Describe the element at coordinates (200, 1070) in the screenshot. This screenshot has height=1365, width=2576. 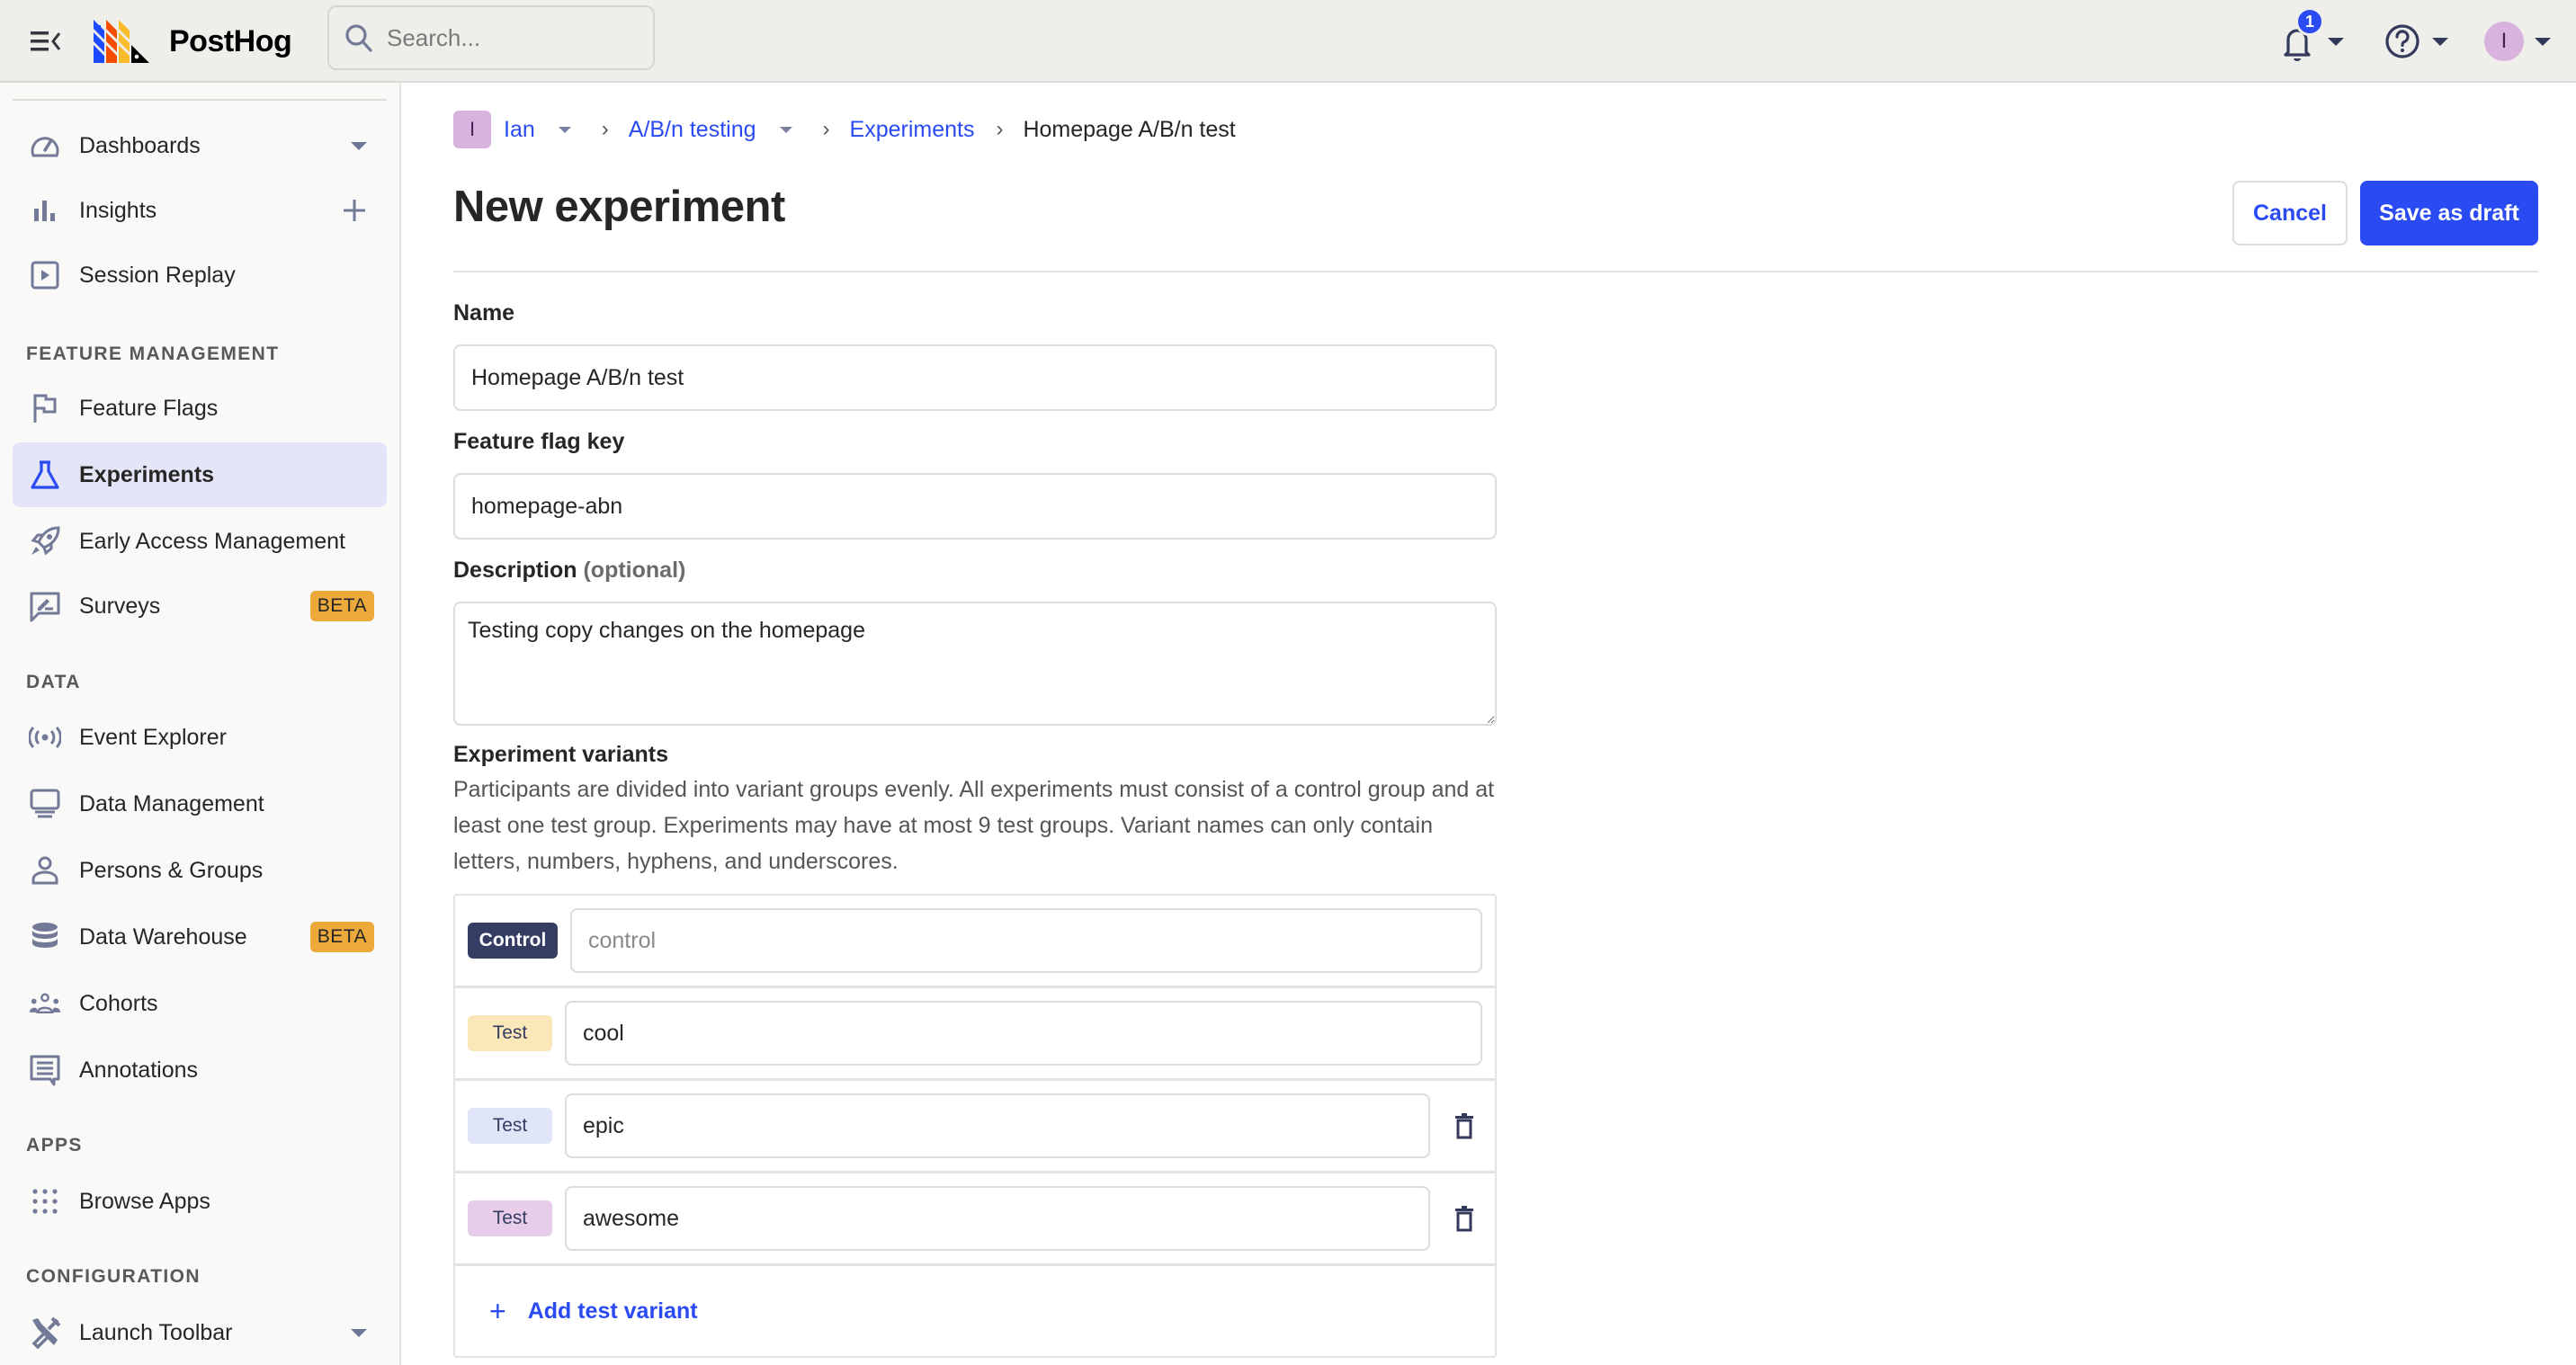
I see `sidebar-item-annotations: Annotations` at that location.